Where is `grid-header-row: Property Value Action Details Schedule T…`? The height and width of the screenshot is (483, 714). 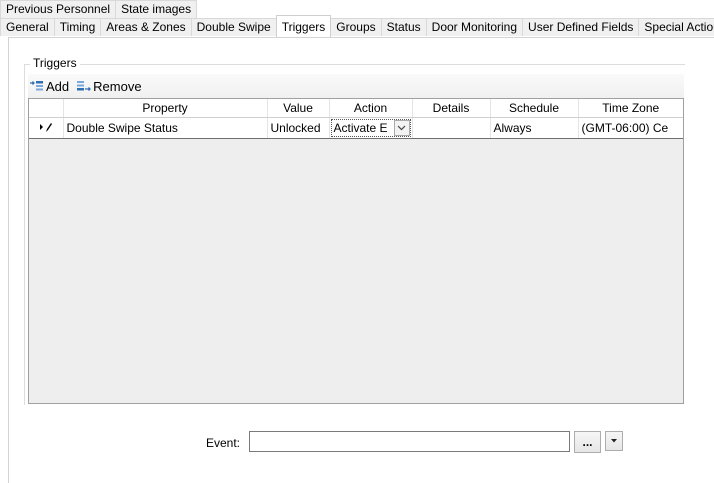 grid-header-row: Property Value Action Details Schedule T… is located at coordinates (356, 108).